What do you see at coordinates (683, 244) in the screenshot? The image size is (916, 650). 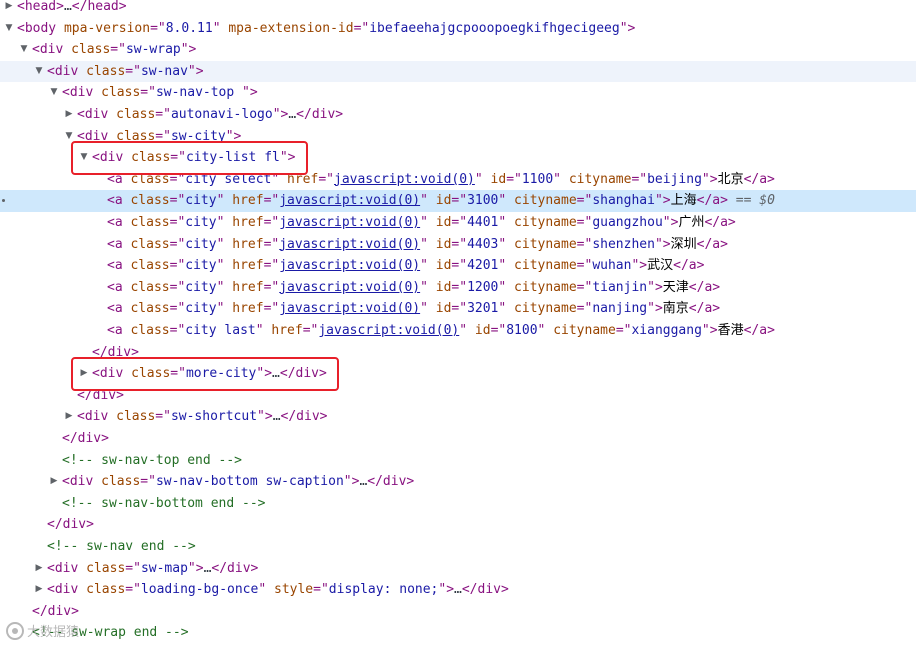 I see `markup-text: 深圳` at bounding box center [683, 244].